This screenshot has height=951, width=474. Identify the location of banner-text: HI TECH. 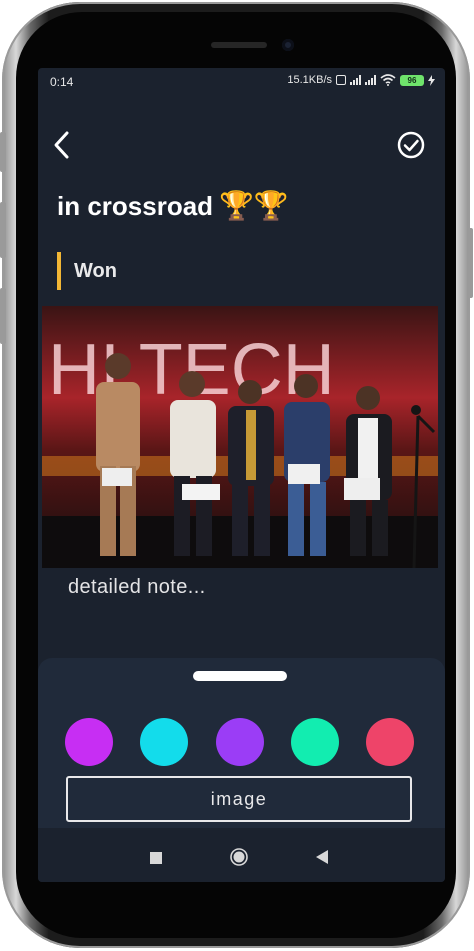
(191, 370).